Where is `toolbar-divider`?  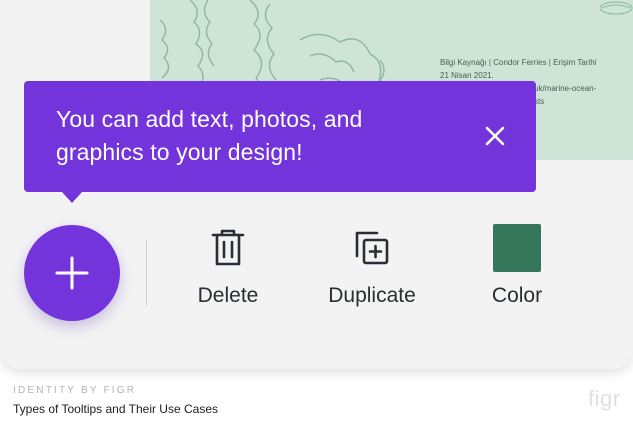
toolbar-divider is located at coordinates (146, 273).